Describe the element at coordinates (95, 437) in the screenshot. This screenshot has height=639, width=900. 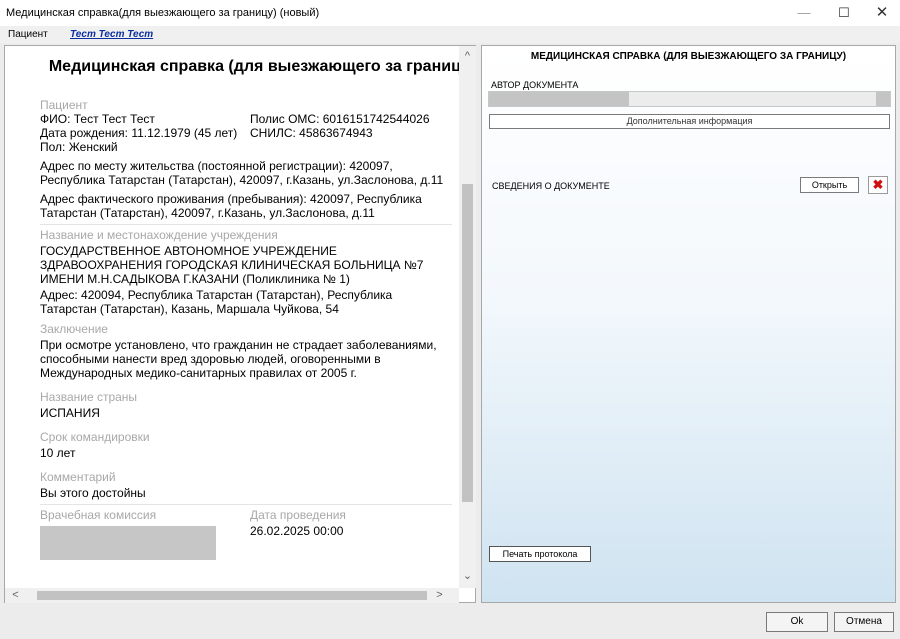
I see `section-label-term: Срок командировки` at that location.